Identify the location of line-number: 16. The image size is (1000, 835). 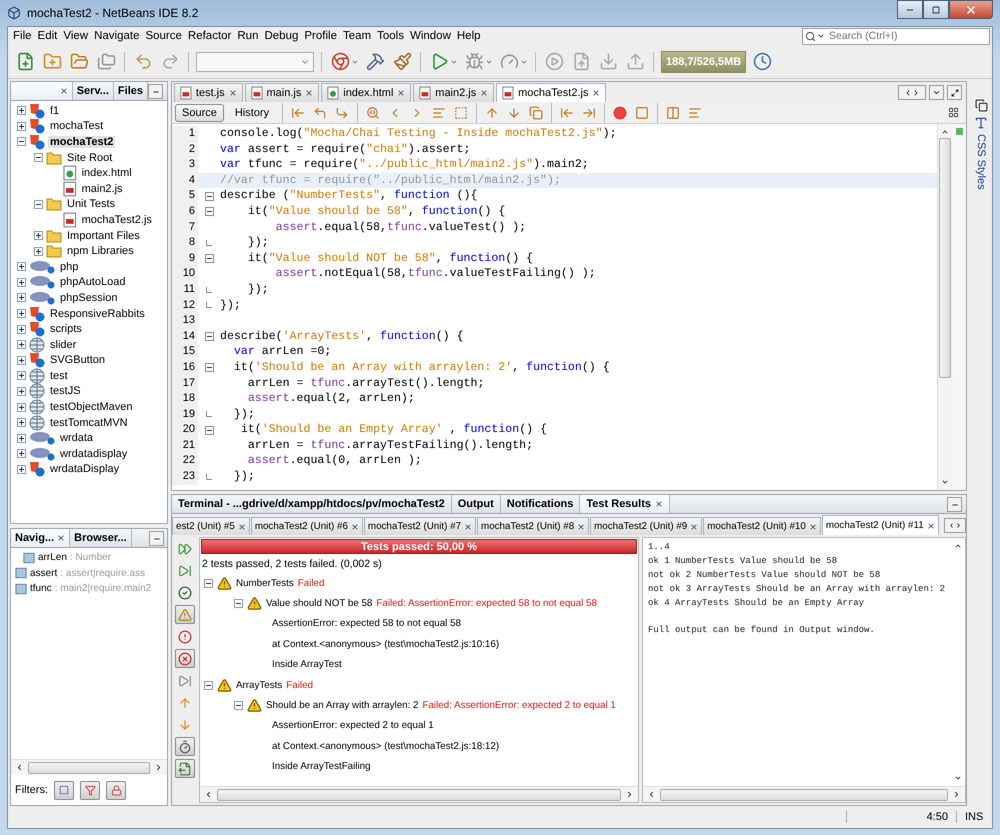
(185, 368).